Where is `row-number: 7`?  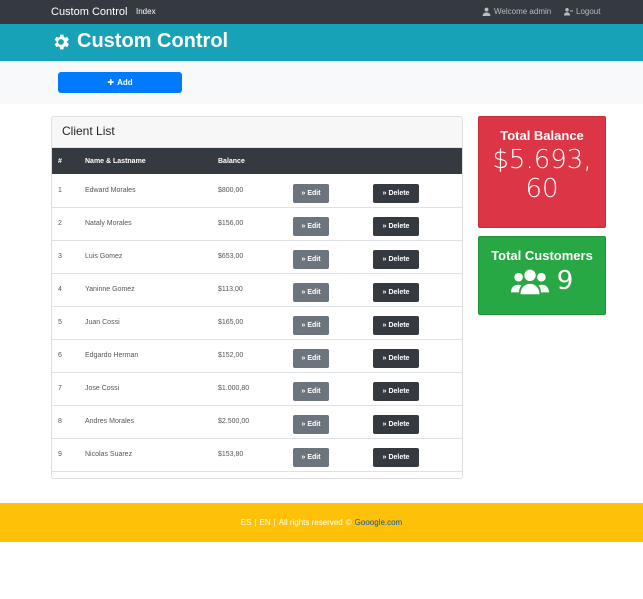
row-number: 7 is located at coordinates (60, 388).